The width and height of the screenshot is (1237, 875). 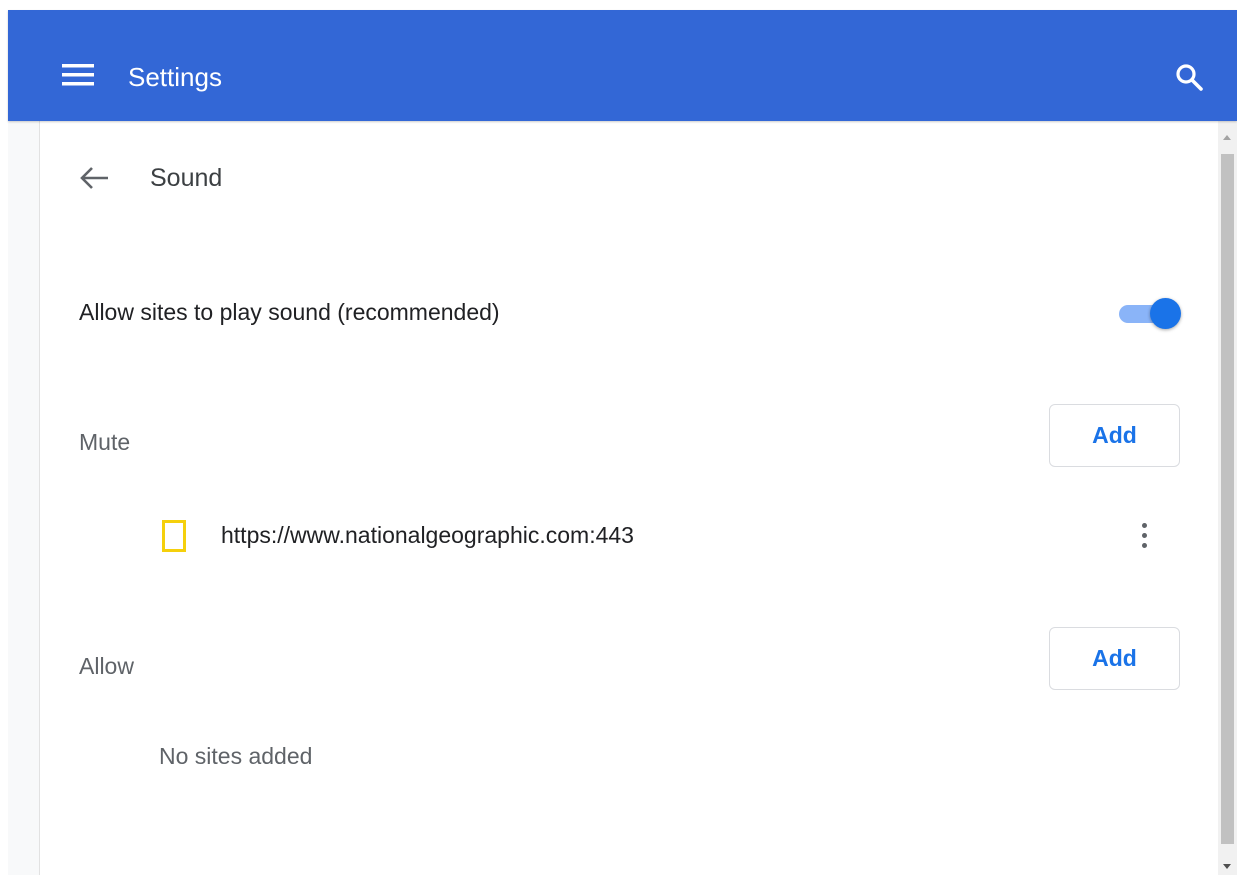 I want to click on no-sites-added-text: No sites added, so click(x=236, y=756).